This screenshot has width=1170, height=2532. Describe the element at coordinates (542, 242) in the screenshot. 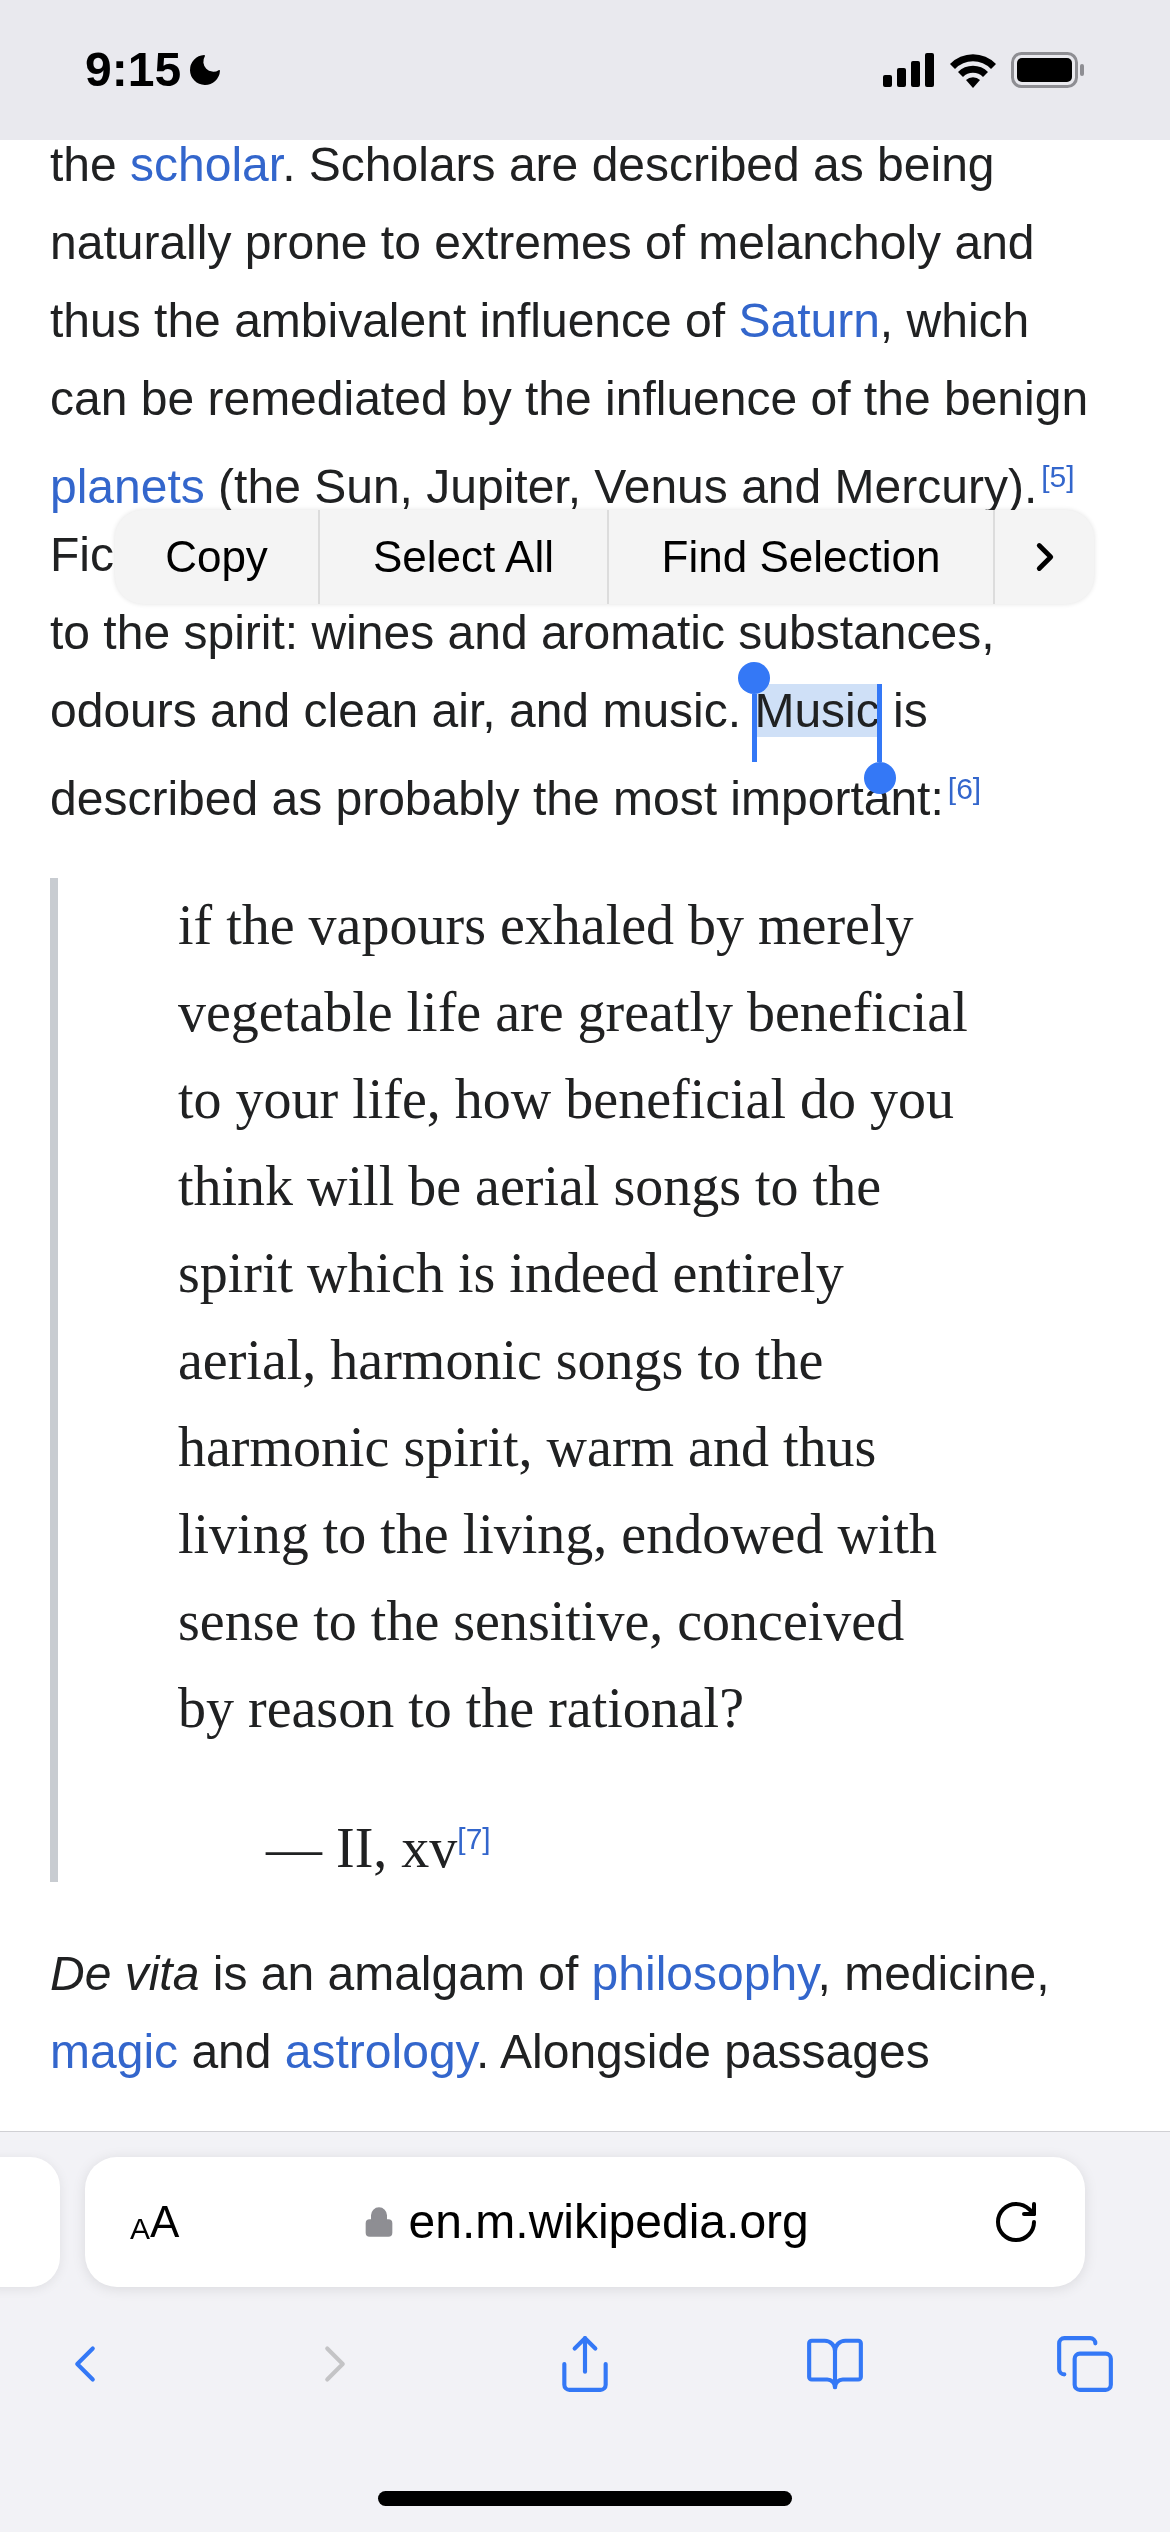

I see `text: naturally prone to extremes of melancholy and` at that location.